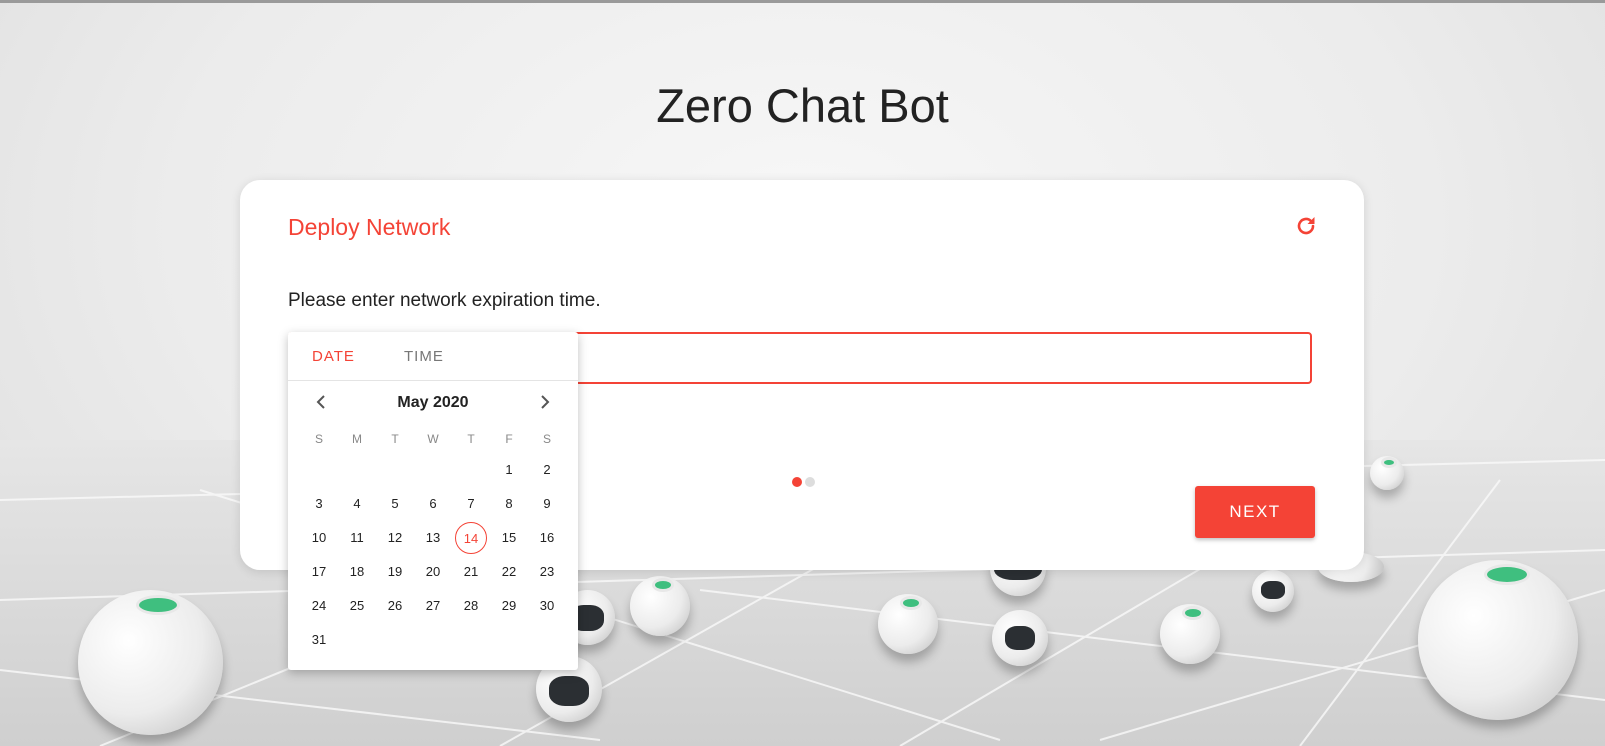 Image resolution: width=1605 pixels, height=746 pixels. I want to click on next-month-button, so click(544, 402).